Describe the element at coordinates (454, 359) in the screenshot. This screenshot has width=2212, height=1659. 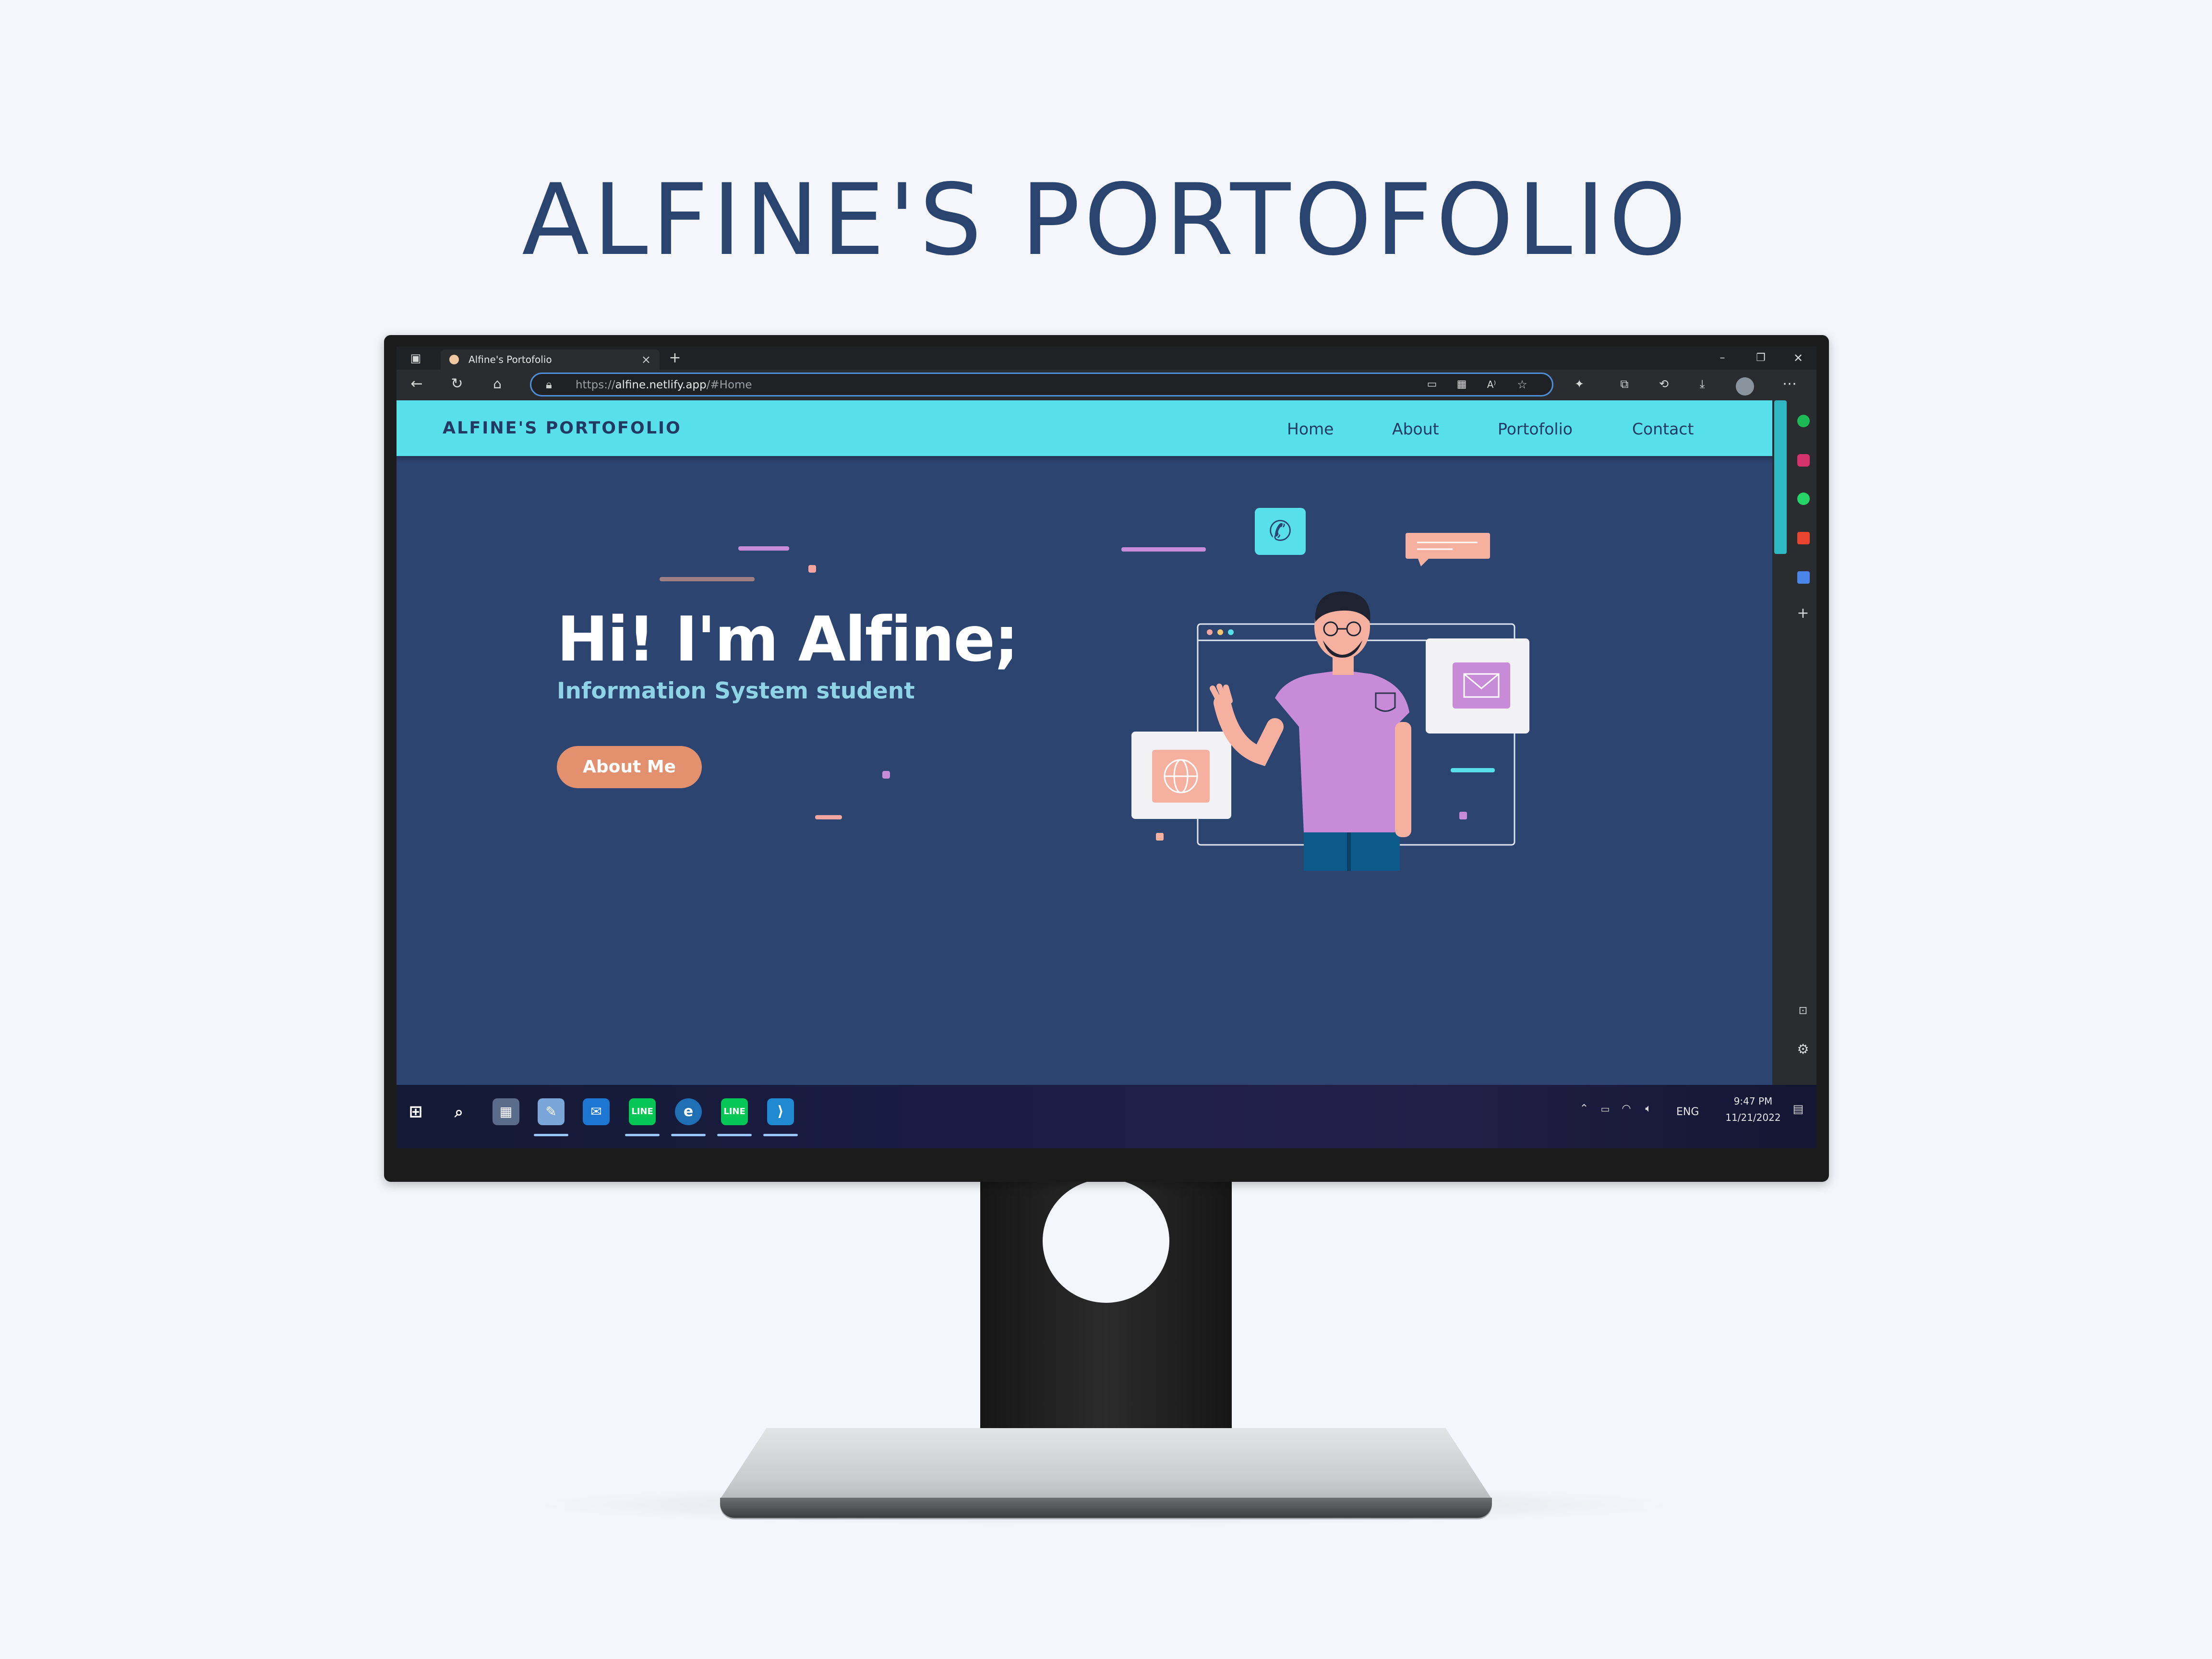
I see `tab-favicon-icon` at that location.